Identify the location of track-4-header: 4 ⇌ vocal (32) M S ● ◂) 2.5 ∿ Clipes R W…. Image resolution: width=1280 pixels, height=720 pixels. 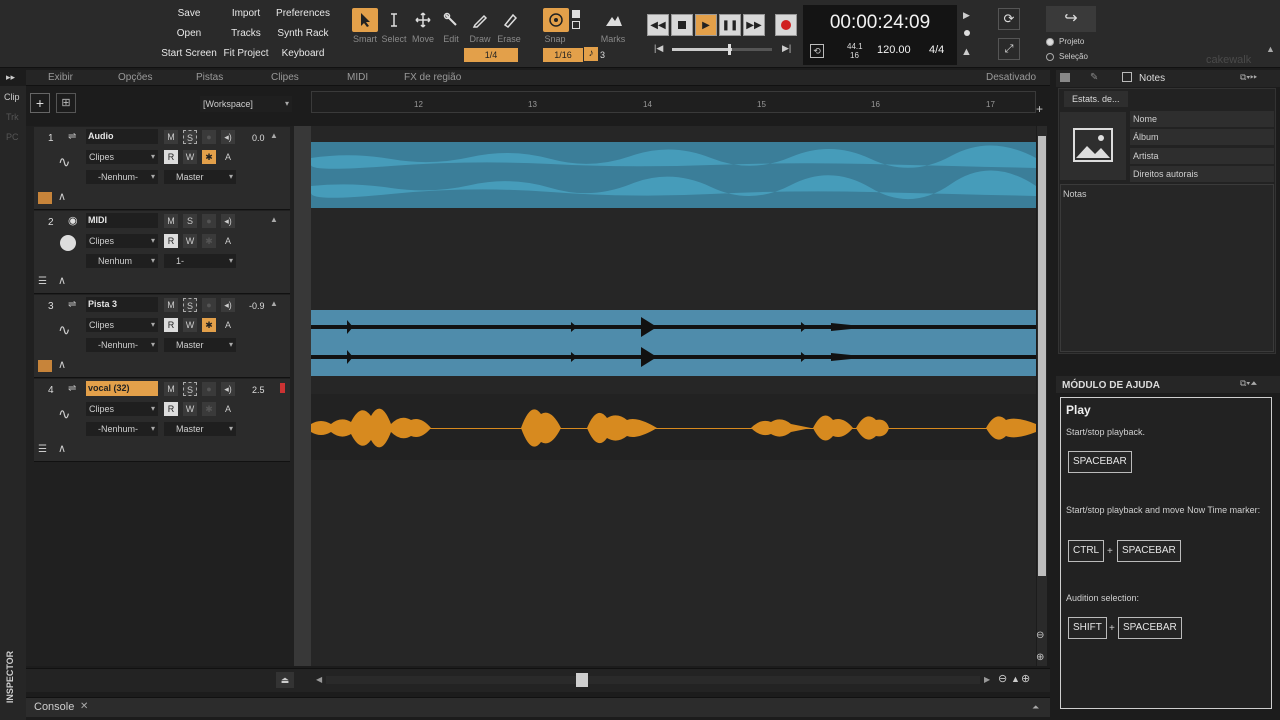
(162, 420).